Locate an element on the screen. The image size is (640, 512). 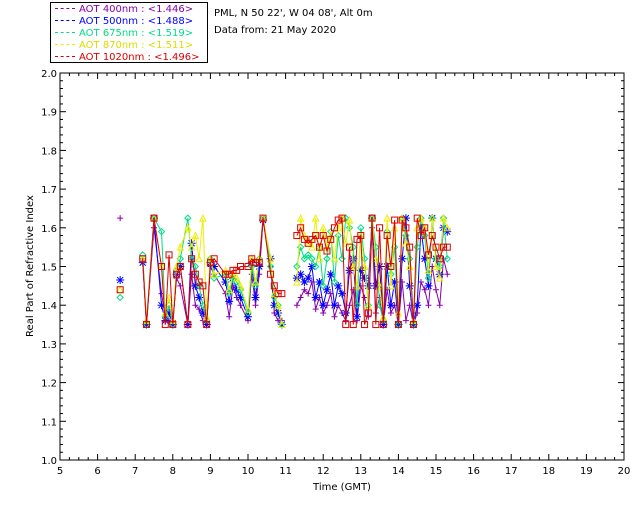
x-tick-label: 20 is located at coordinates (624, 471).